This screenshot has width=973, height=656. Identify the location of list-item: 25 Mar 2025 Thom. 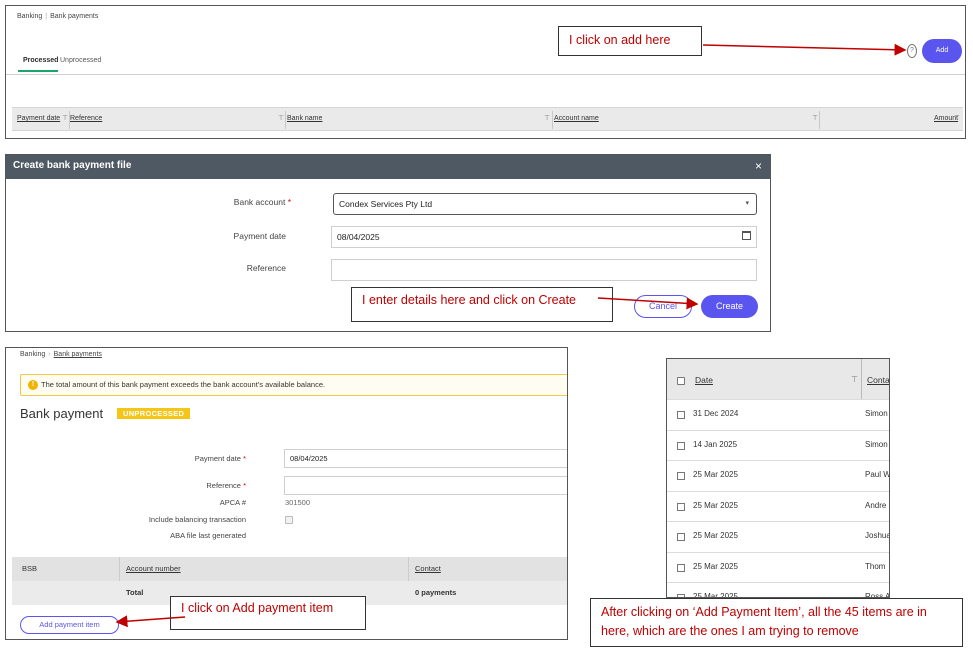
(778, 567).